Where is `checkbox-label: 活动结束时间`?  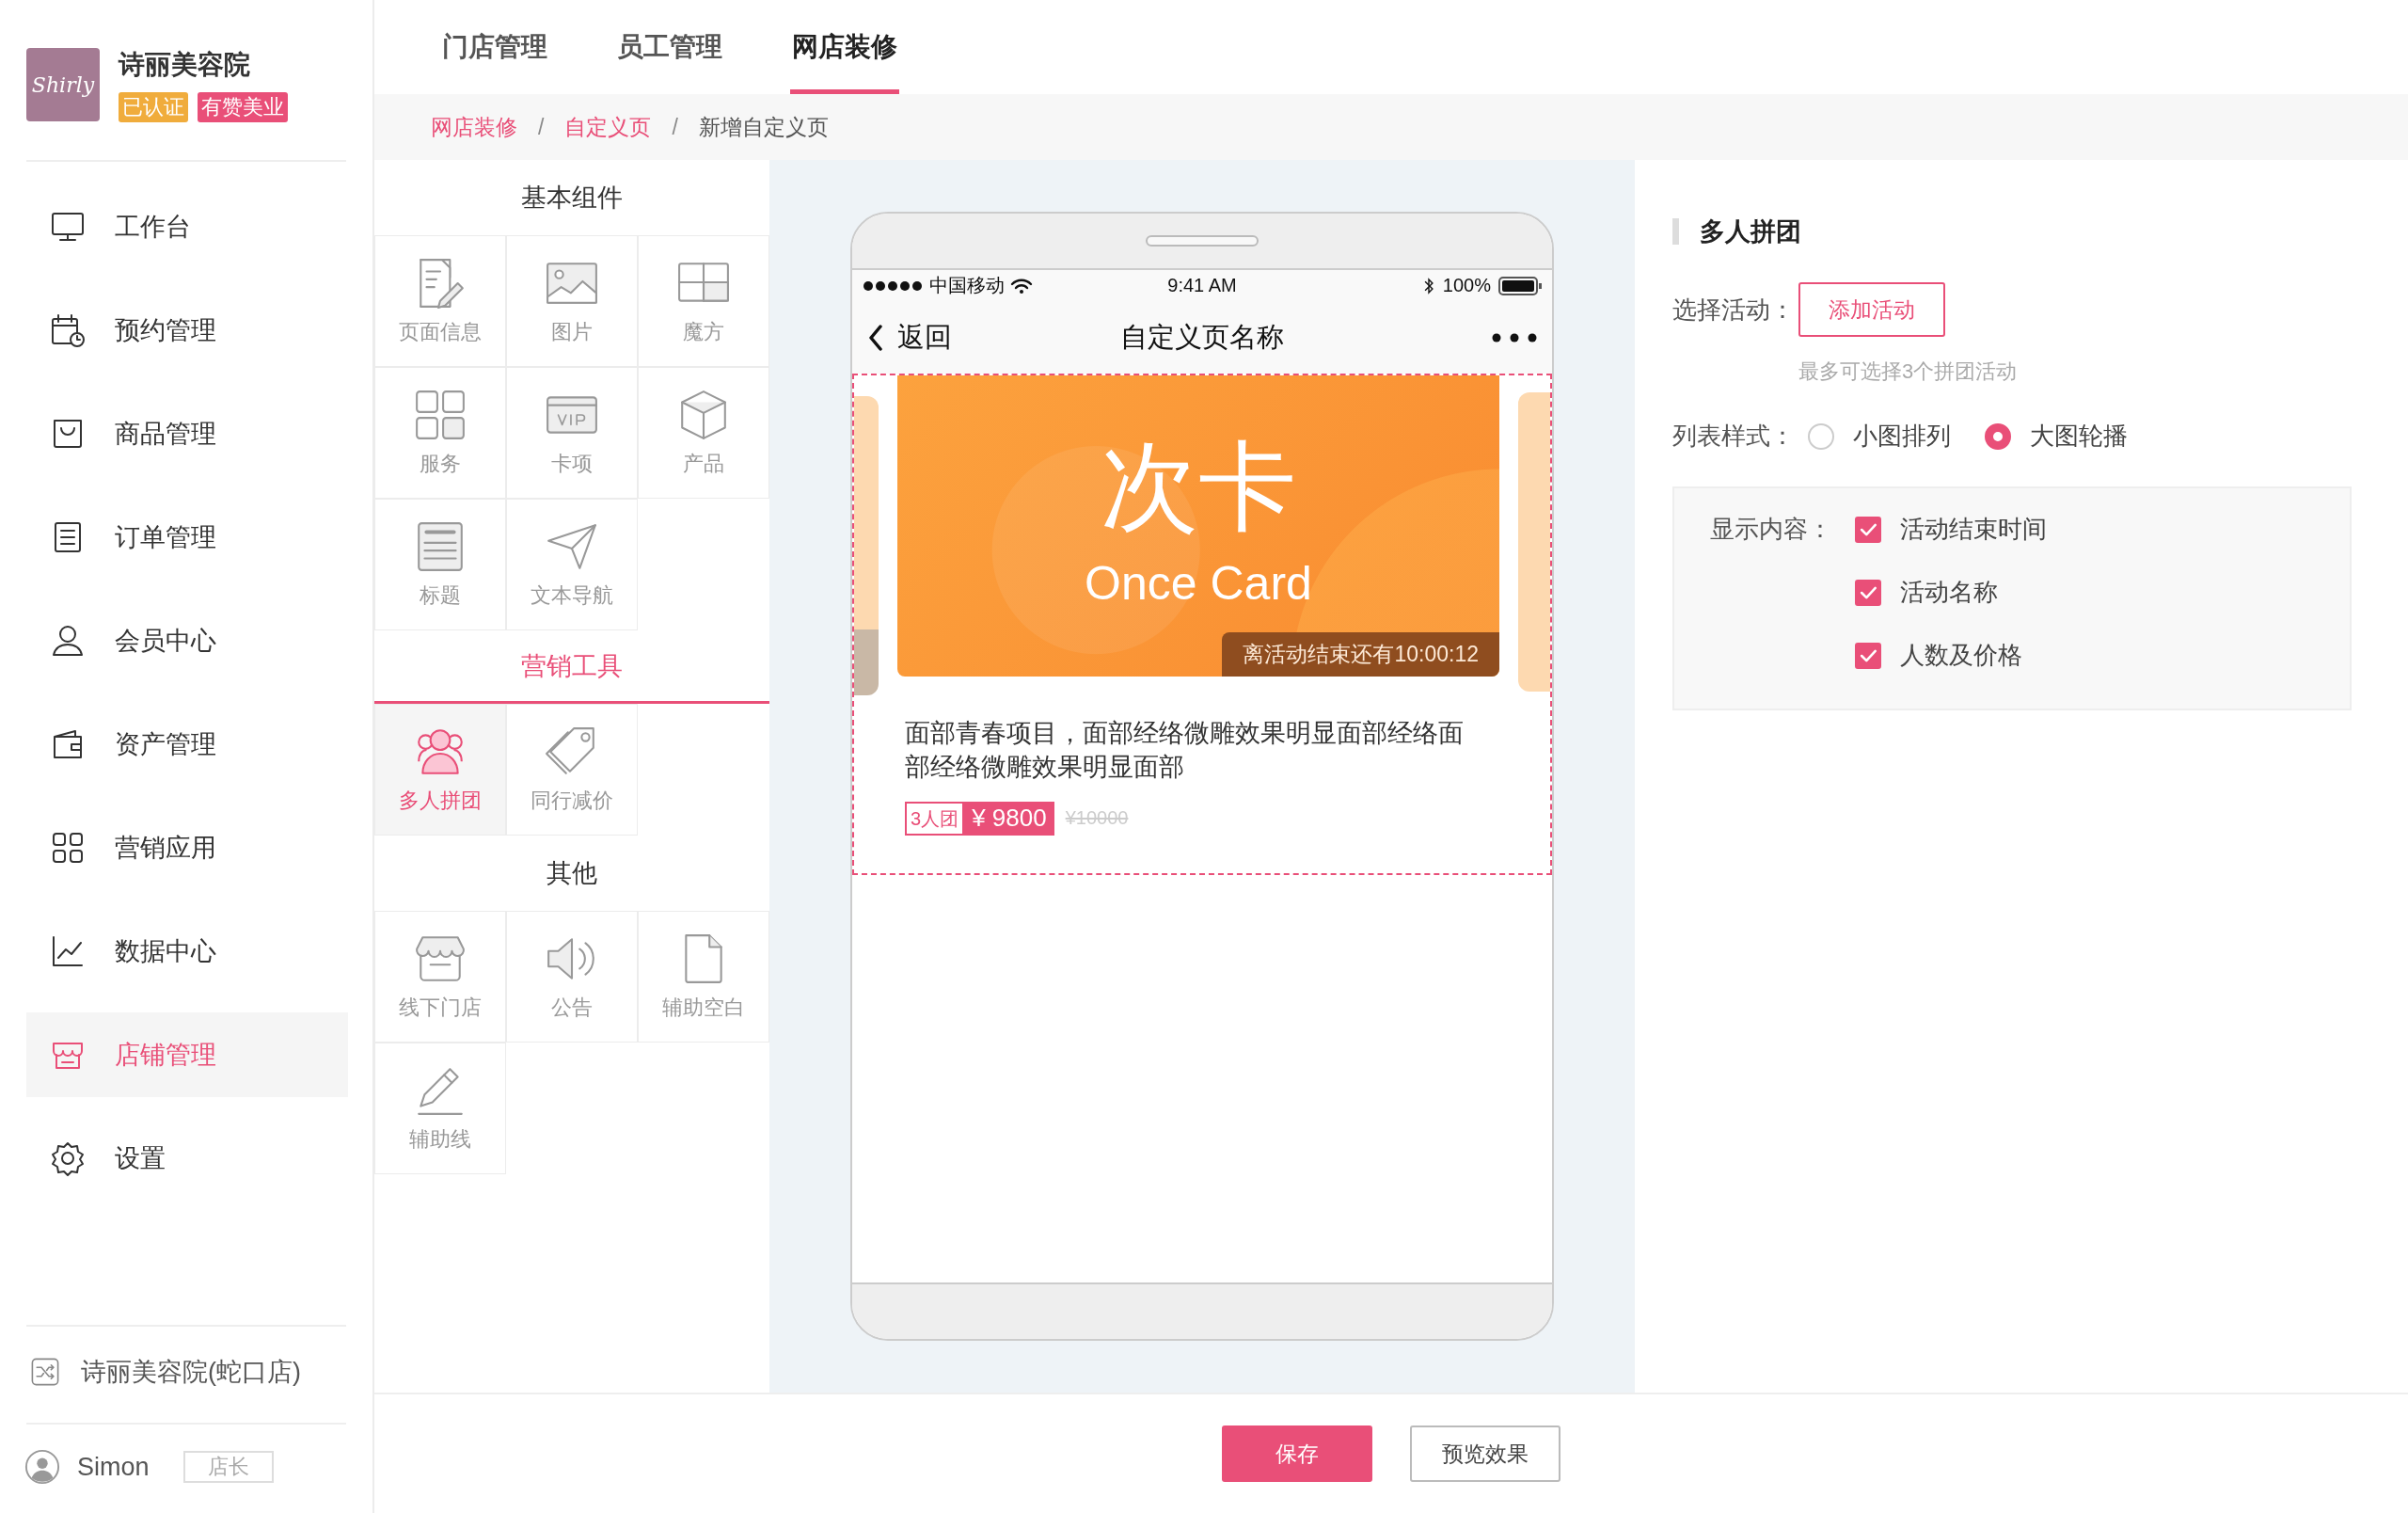 checkbox-label: 活动结束时间 is located at coordinates (1973, 529).